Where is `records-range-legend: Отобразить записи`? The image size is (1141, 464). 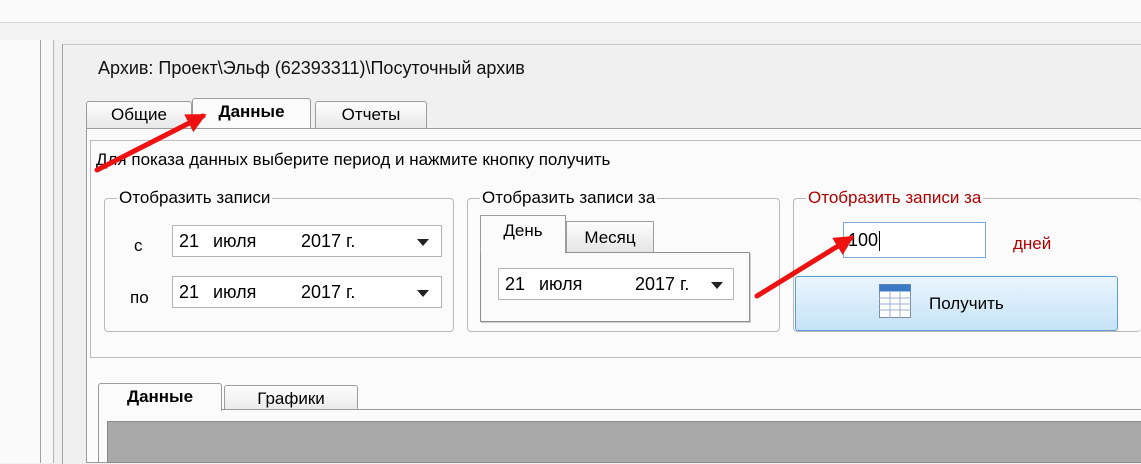 records-range-legend: Отобразить записи is located at coordinates (195, 197).